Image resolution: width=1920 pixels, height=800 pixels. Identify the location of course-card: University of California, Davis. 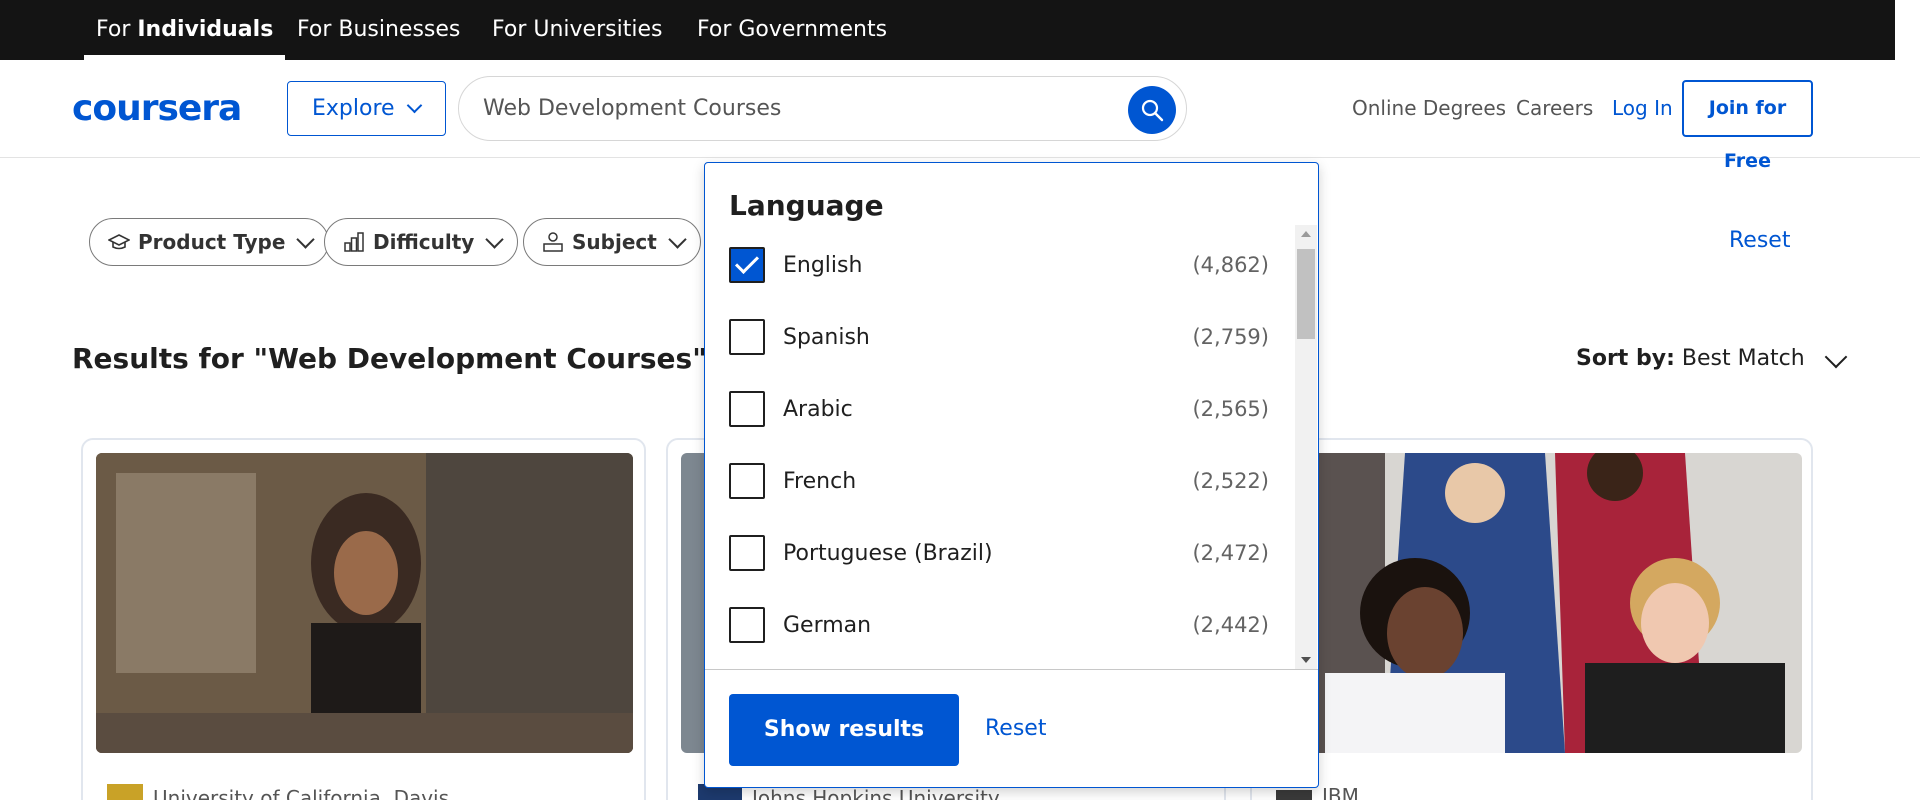
(363, 619).